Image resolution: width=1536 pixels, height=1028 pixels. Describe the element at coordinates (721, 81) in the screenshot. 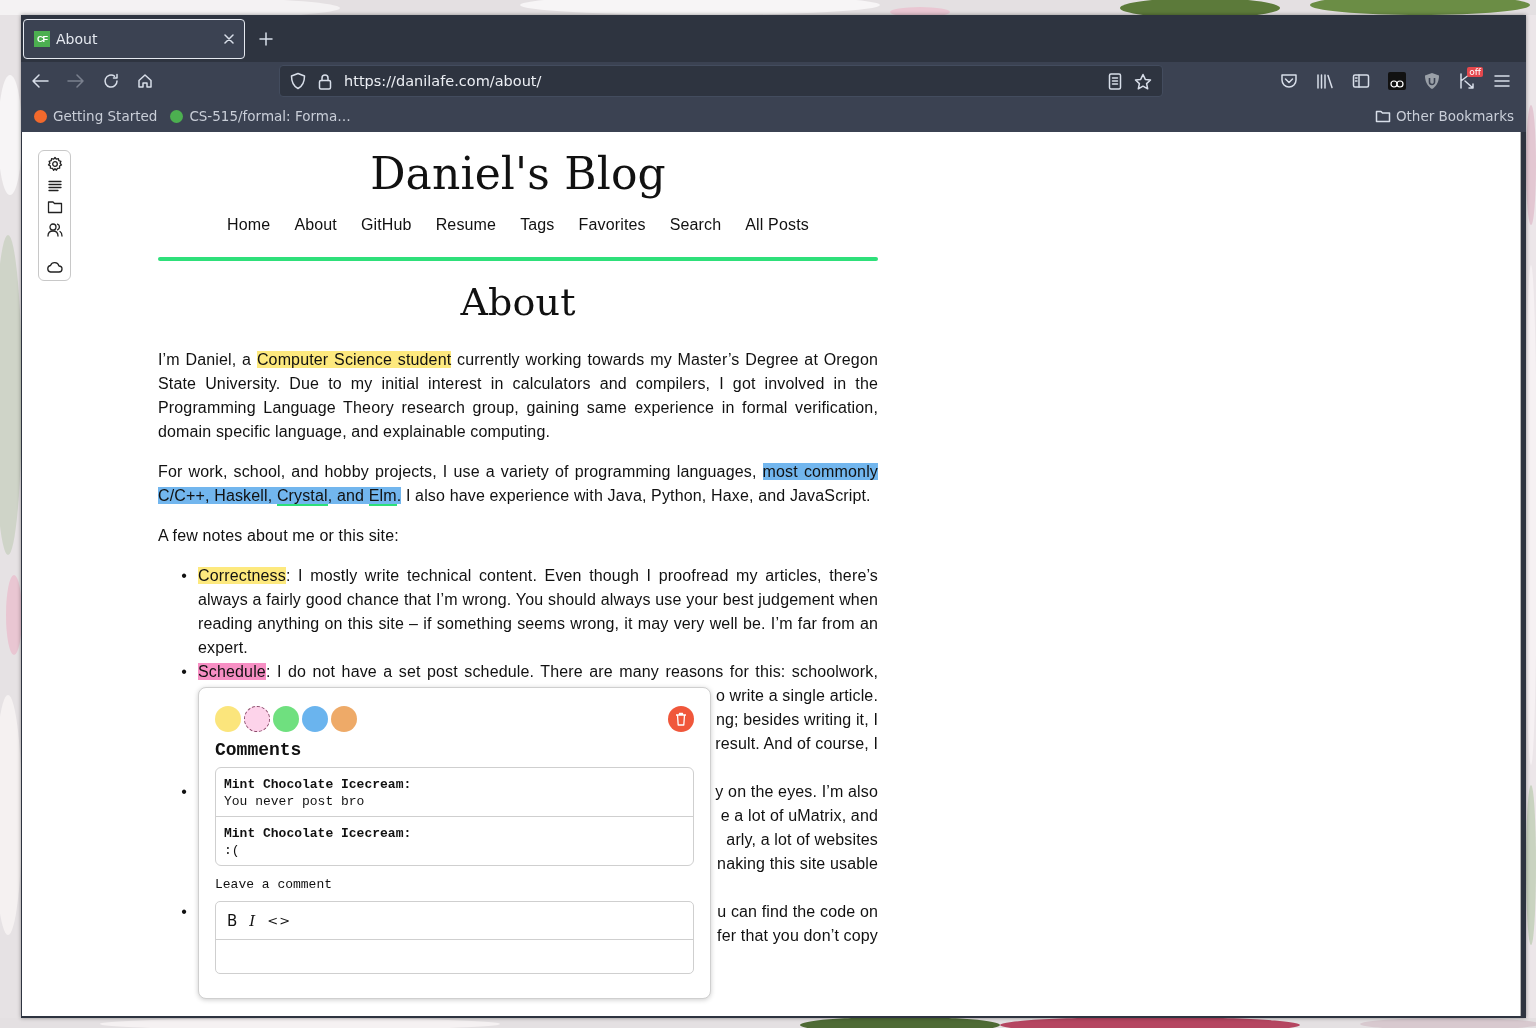

I see `address-bar: https://danilafe.com/about/` at that location.